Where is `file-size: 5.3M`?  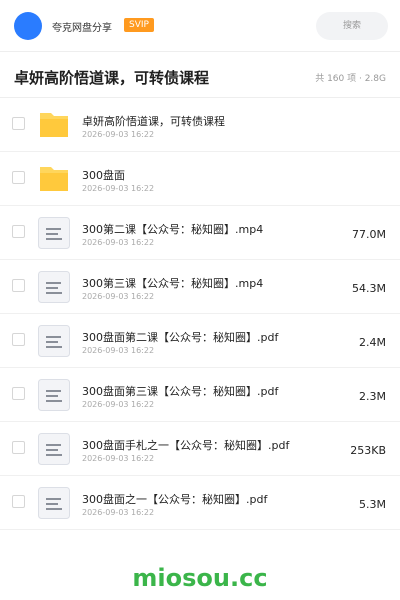
file-size: 5.3M is located at coordinates (372, 504).